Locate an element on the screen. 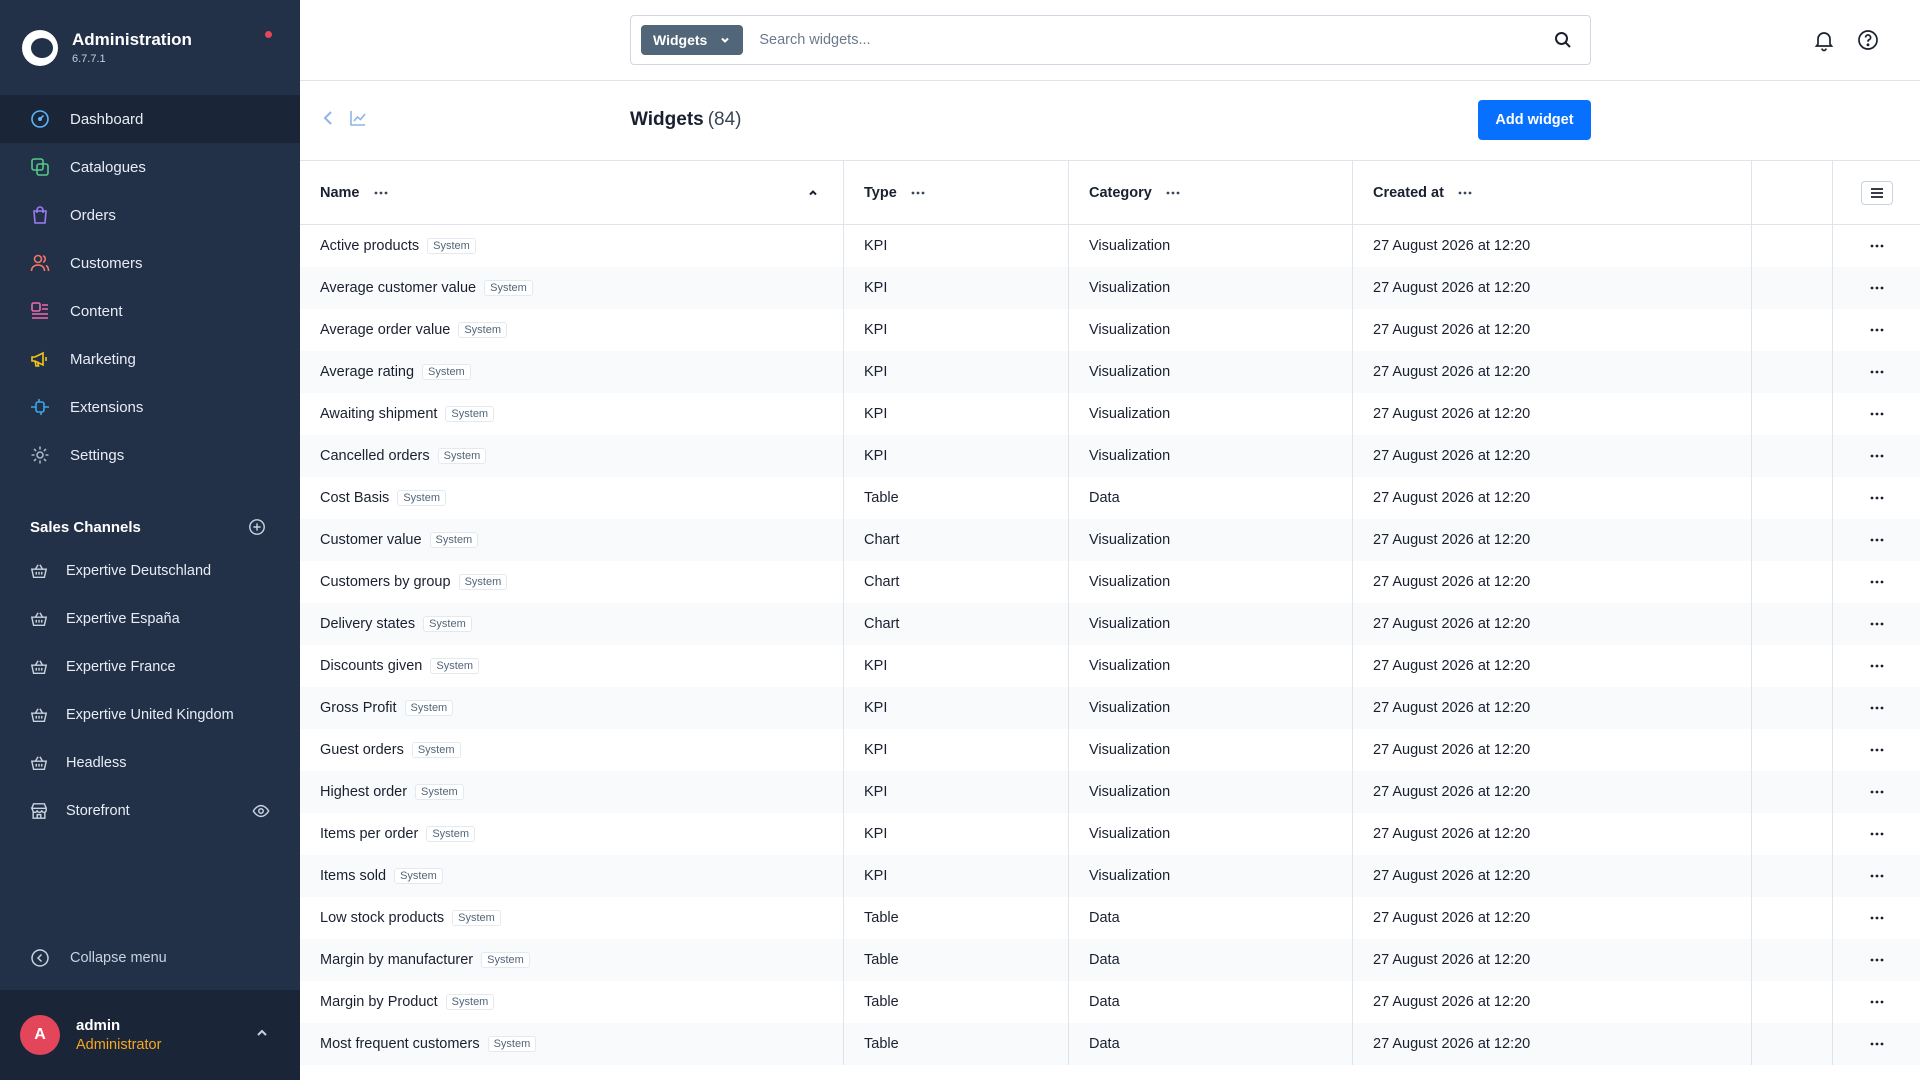 This screenshot has height=1080, width=1920. user-menu: A admin Administrator is located at coordinates (150, 1035).